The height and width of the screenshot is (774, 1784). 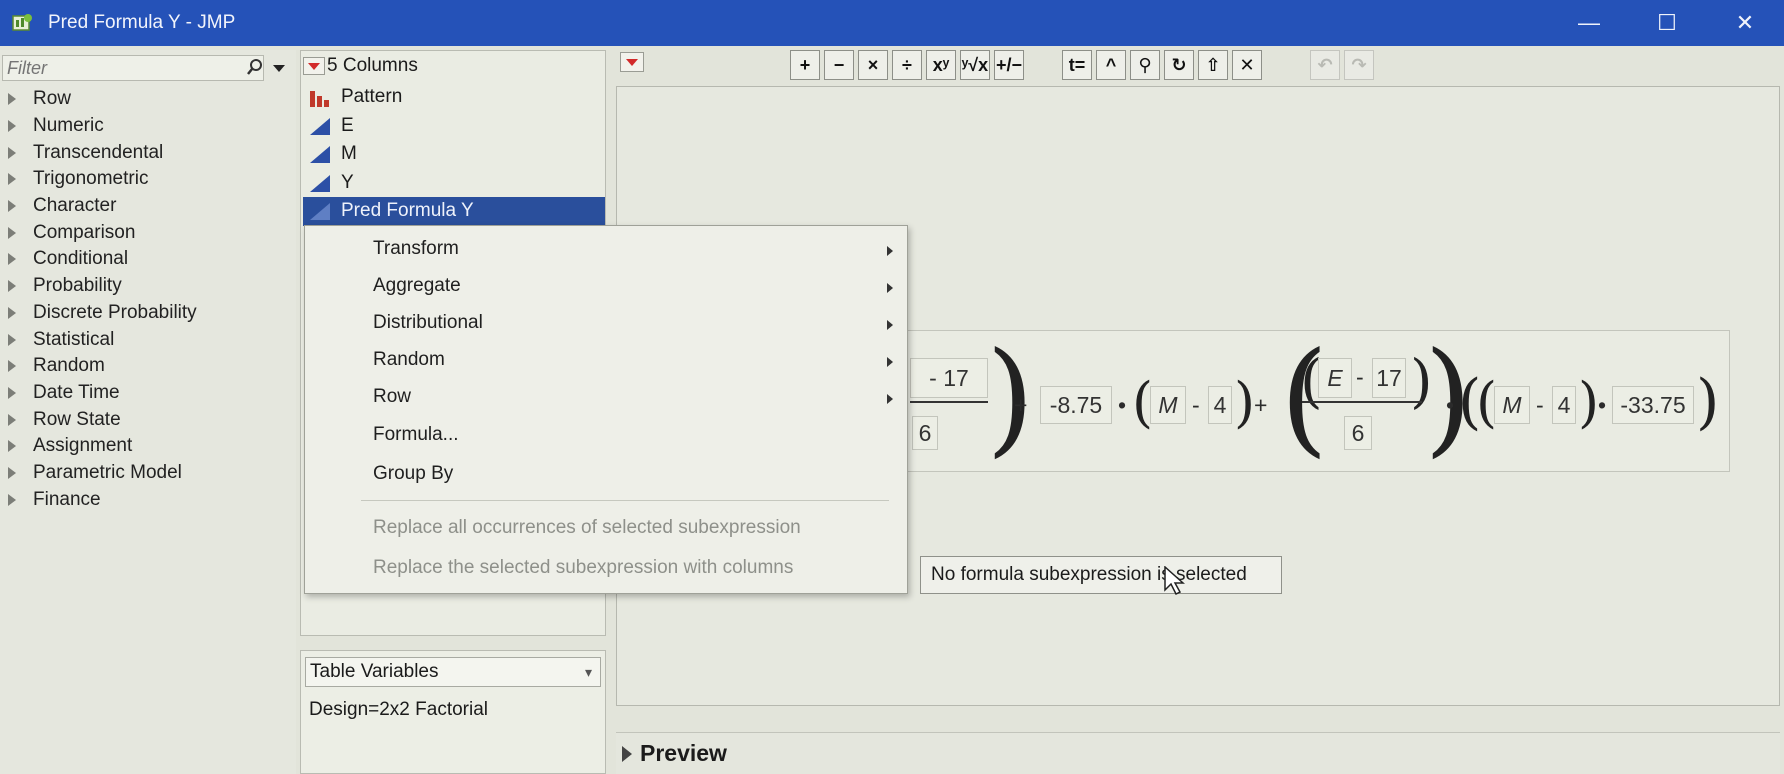 I want to click on function-category-item: Trigonometric, so click(x=98, y=179).